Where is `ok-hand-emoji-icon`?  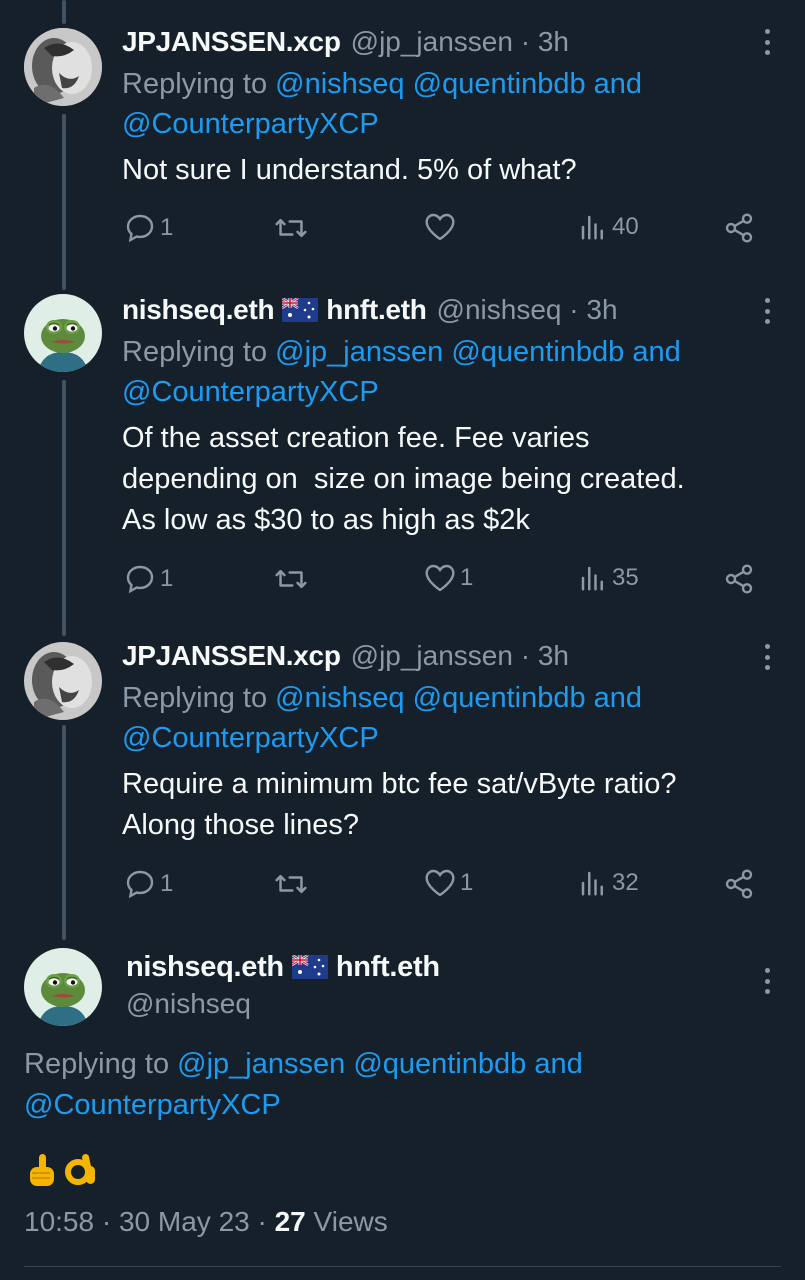
ok-hand-emoji-icon is located at coordinates (80, 1169).